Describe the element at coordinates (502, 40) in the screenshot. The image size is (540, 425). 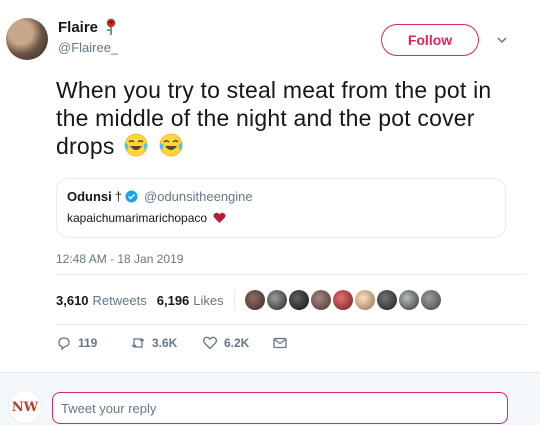
I see `chevron-down-icon` at that location.